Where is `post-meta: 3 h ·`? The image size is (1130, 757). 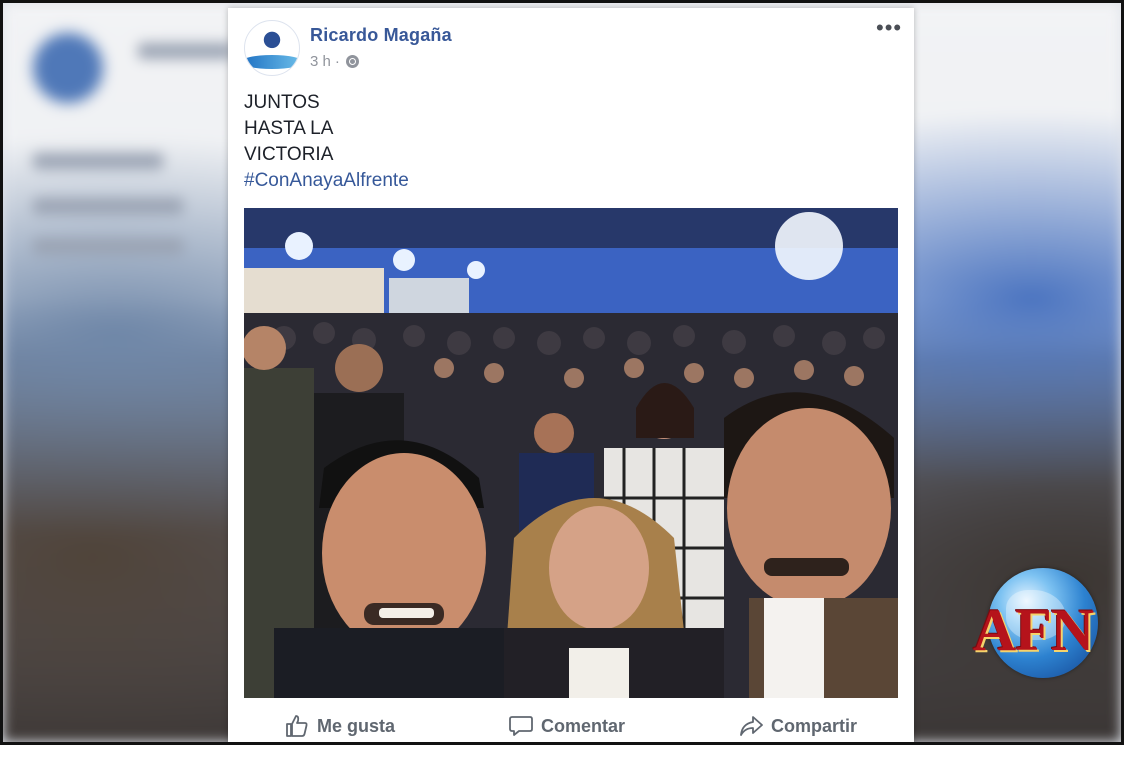
post-meta: 3 h · is located at coordinates (334, 61).